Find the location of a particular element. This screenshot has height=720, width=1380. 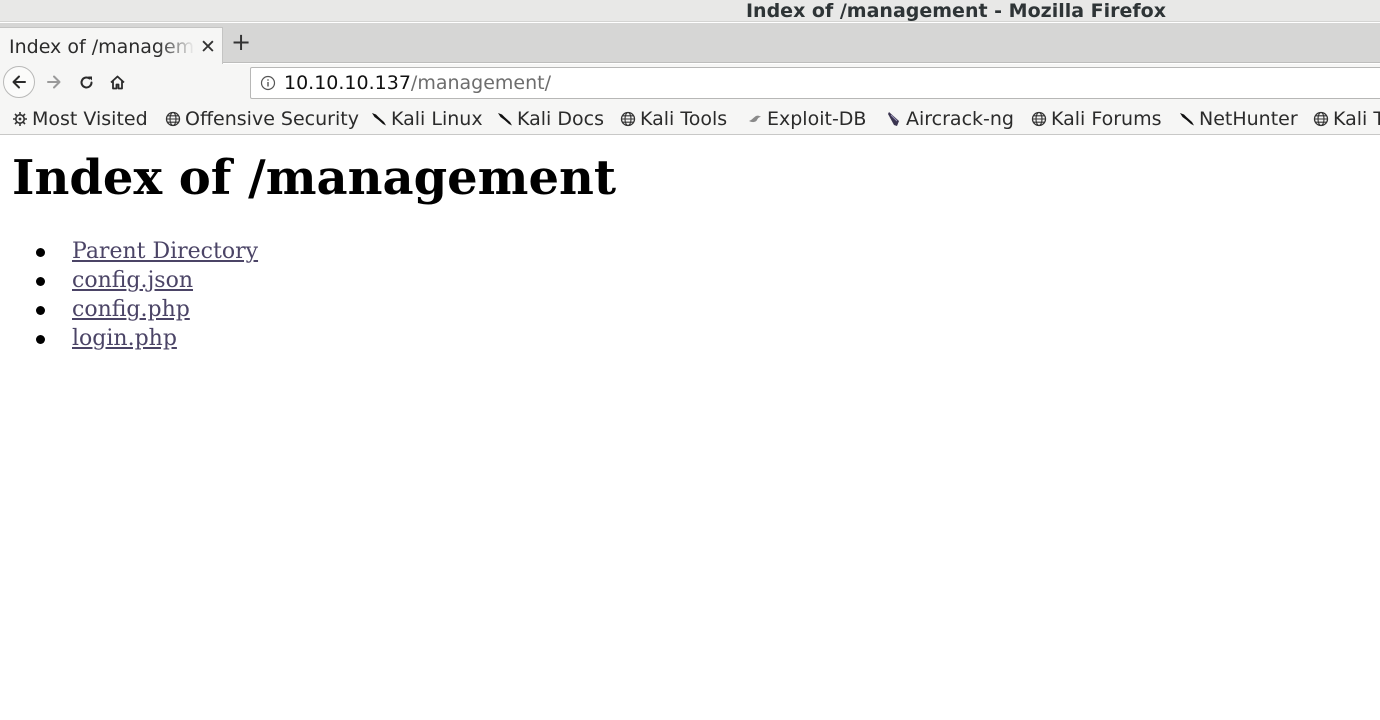

page-title: Index of /management is located at coordinates (314, 178).